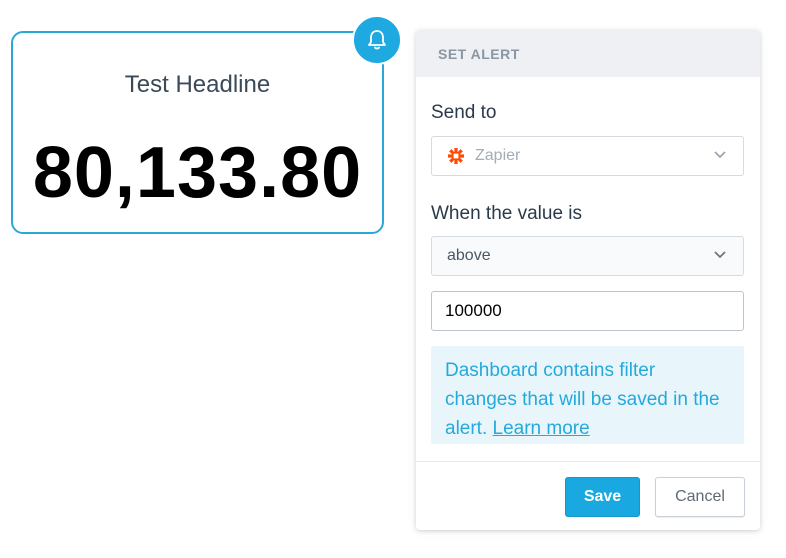 Image resolution: width=786 pixels, height=558 pixels. I want to click on condition-value: above, so click(469, 255).